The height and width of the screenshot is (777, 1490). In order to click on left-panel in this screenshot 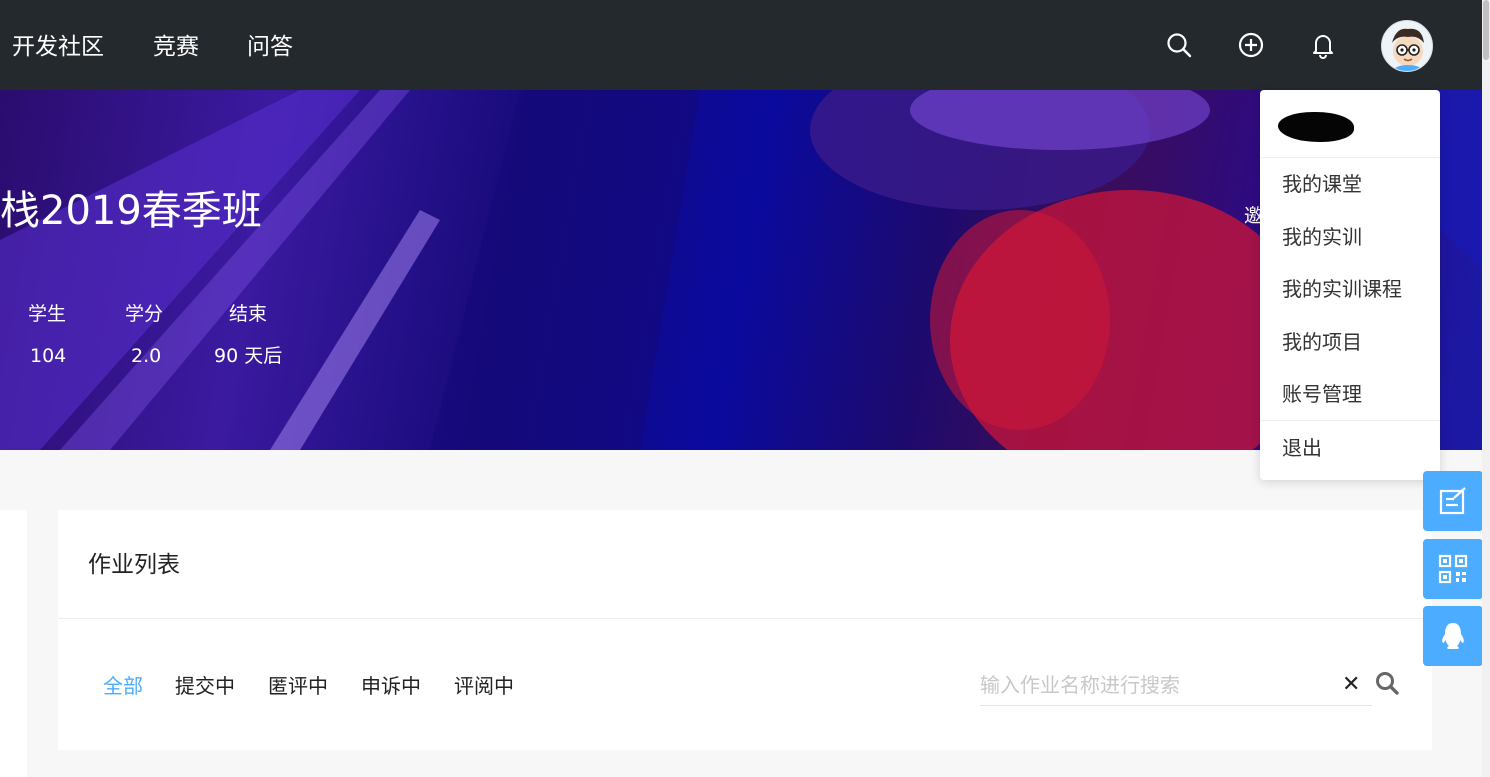, I will do `click(13, 643)`.